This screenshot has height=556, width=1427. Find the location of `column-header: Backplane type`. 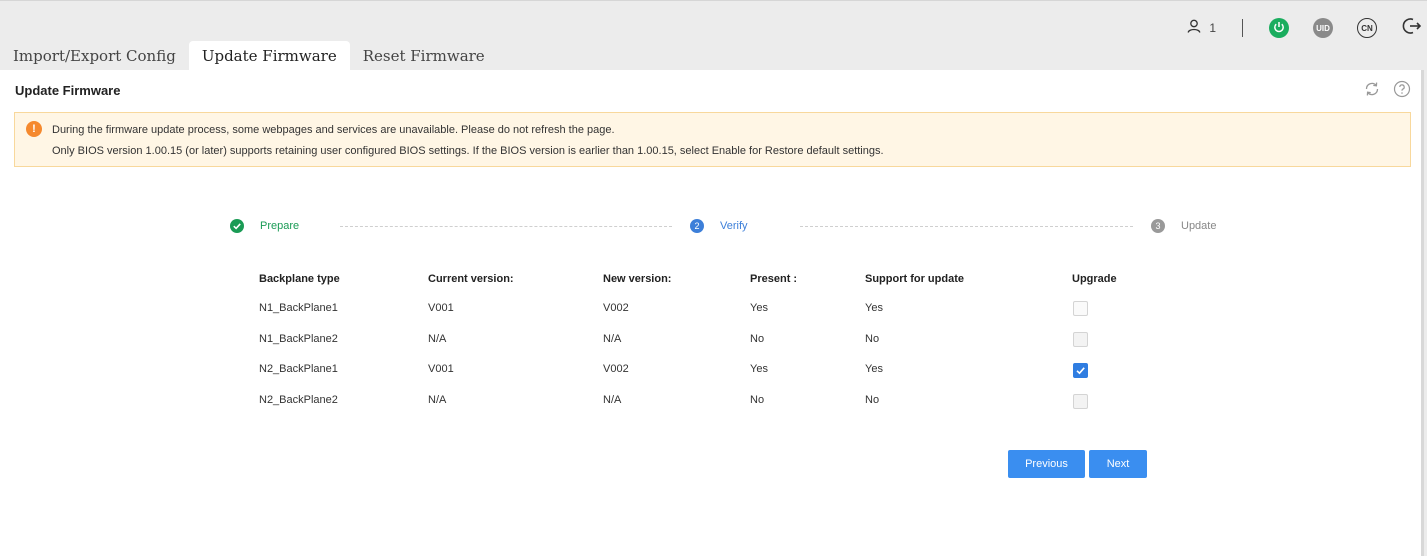

column-header: Backplane type is located at coordinates (299, 279).